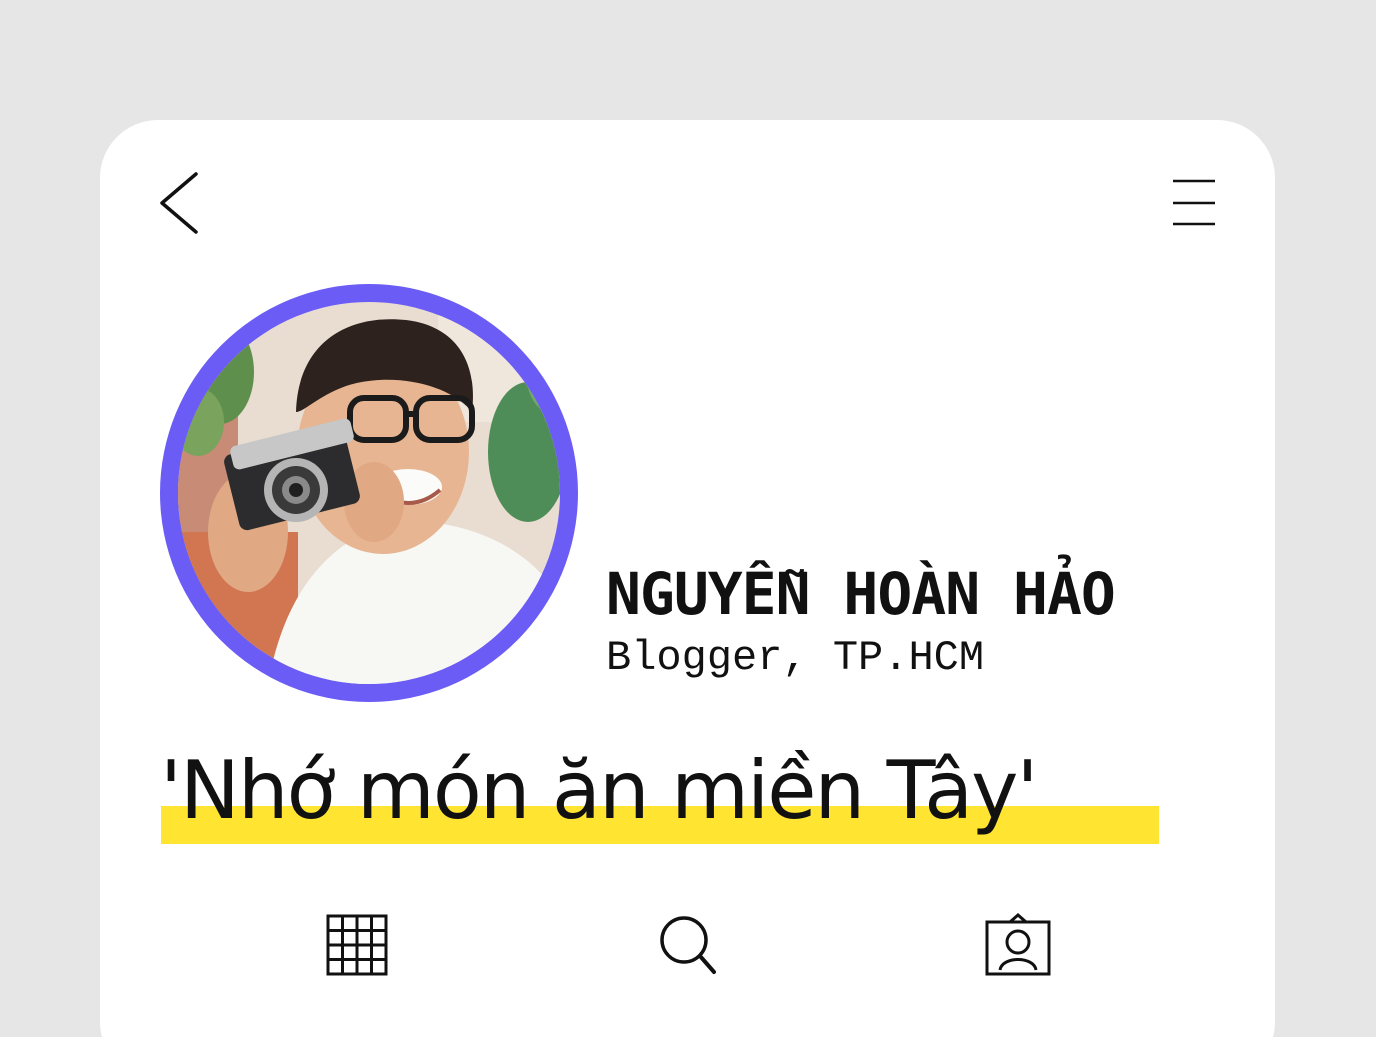 This screenshot has width=1376, height=1037. I want to click on chevron-left-icon, so click(179, 203).